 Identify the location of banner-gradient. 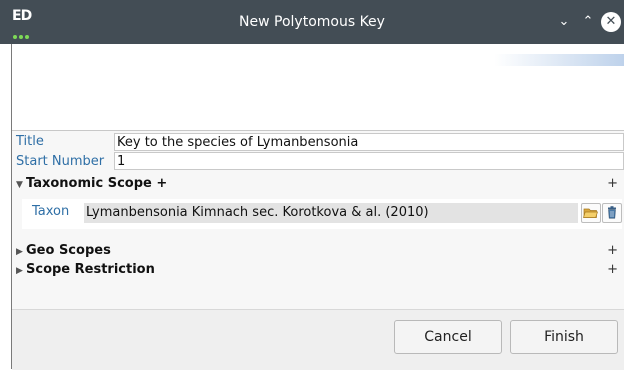
(559, 60).